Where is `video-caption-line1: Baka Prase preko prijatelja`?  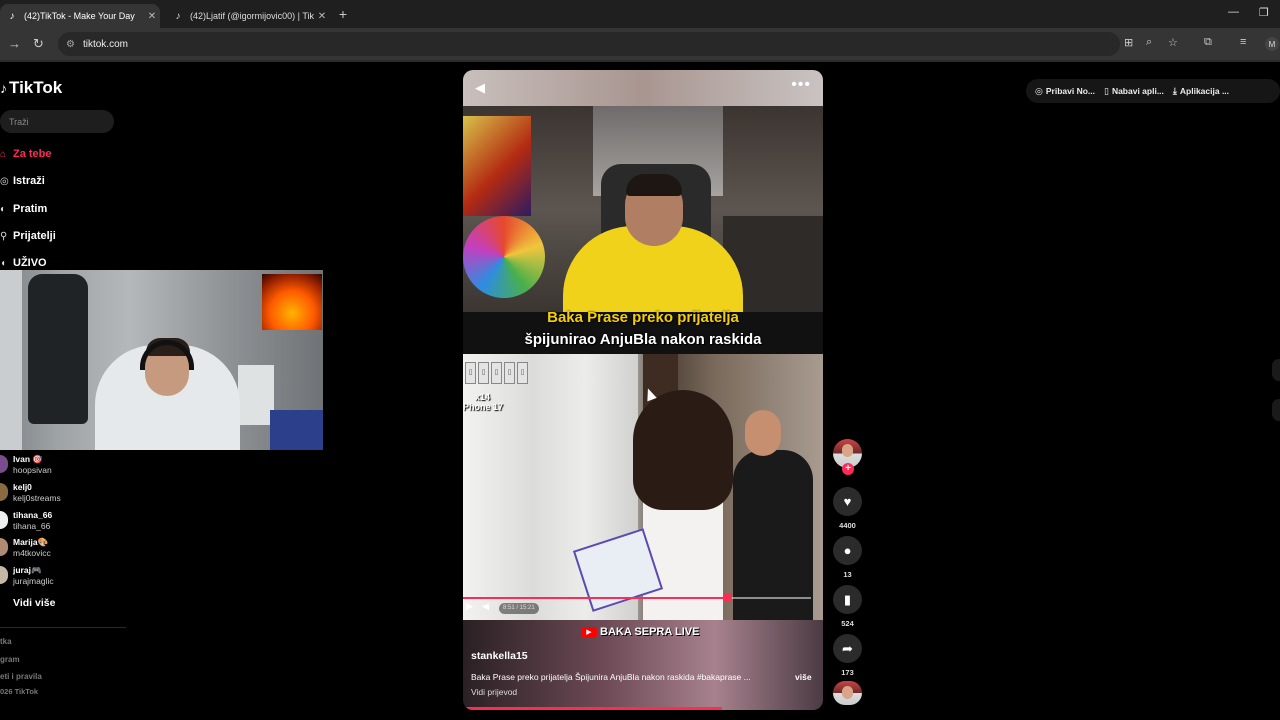 video-caption-line1: Baka Prase preko prijatelja is located at coordinates (643, 317).